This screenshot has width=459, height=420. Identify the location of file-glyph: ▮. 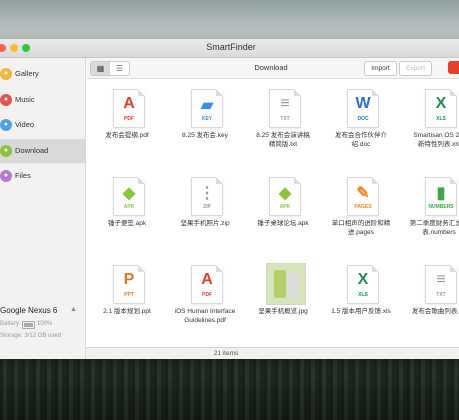
(441, 193).